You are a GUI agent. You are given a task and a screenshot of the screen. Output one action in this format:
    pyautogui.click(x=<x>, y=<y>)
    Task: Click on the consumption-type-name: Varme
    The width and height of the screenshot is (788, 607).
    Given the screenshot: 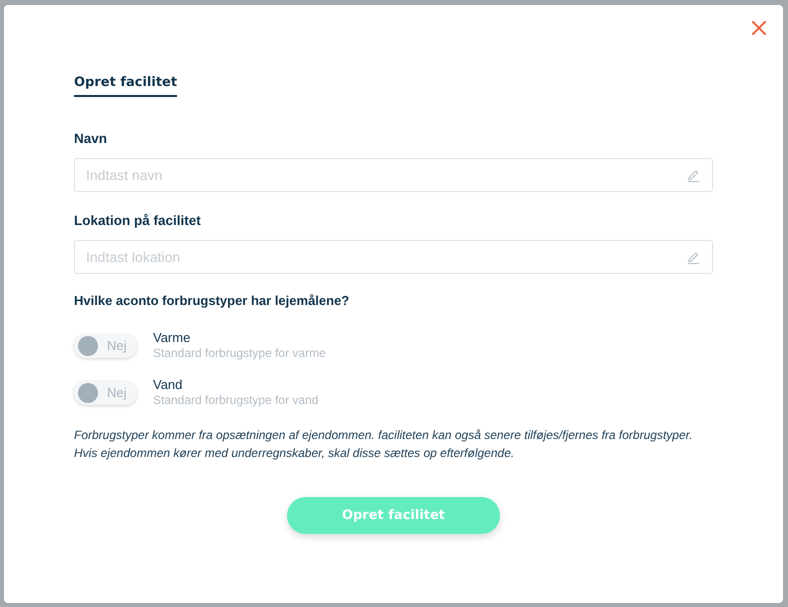 What is the action you would take?
    pyautogui.click(x=172, y=338)
    